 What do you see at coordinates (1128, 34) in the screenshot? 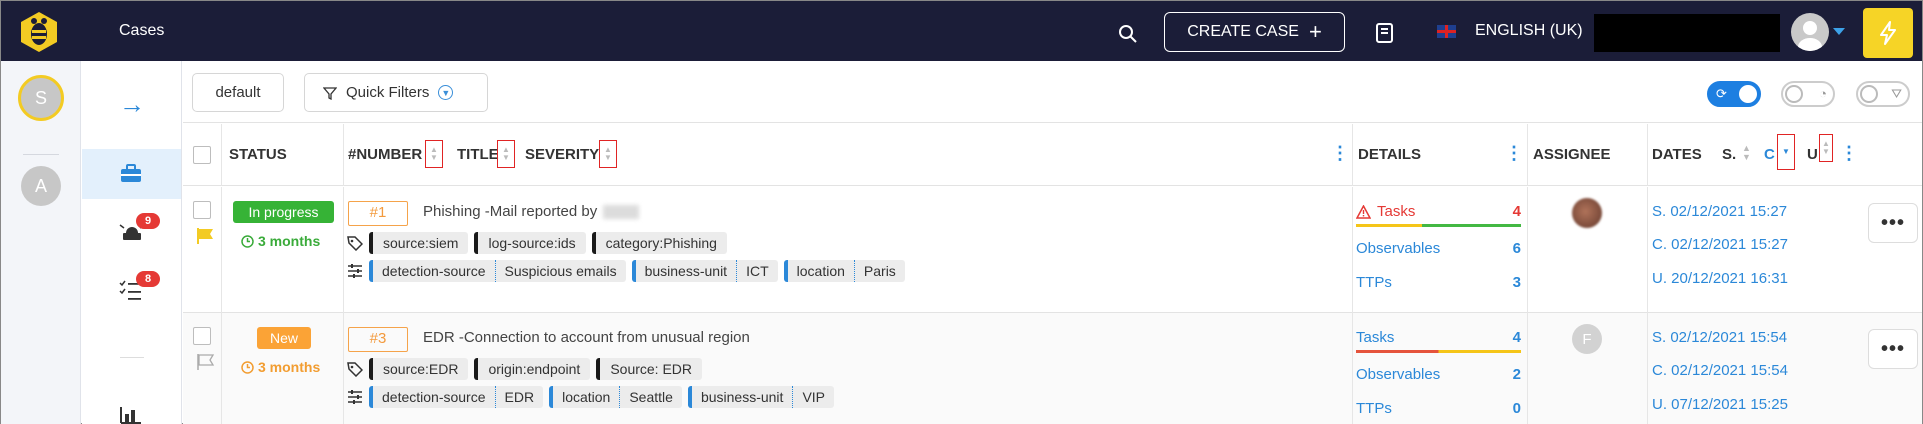
I see `search-icon` at bounding box center [1128, 34].